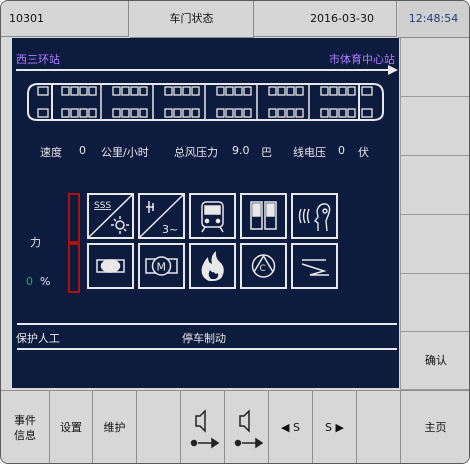  What do you see at coordinates (35, 242) in the screenshot?
I see `force-label: 力` at bounding box center [35, 242].